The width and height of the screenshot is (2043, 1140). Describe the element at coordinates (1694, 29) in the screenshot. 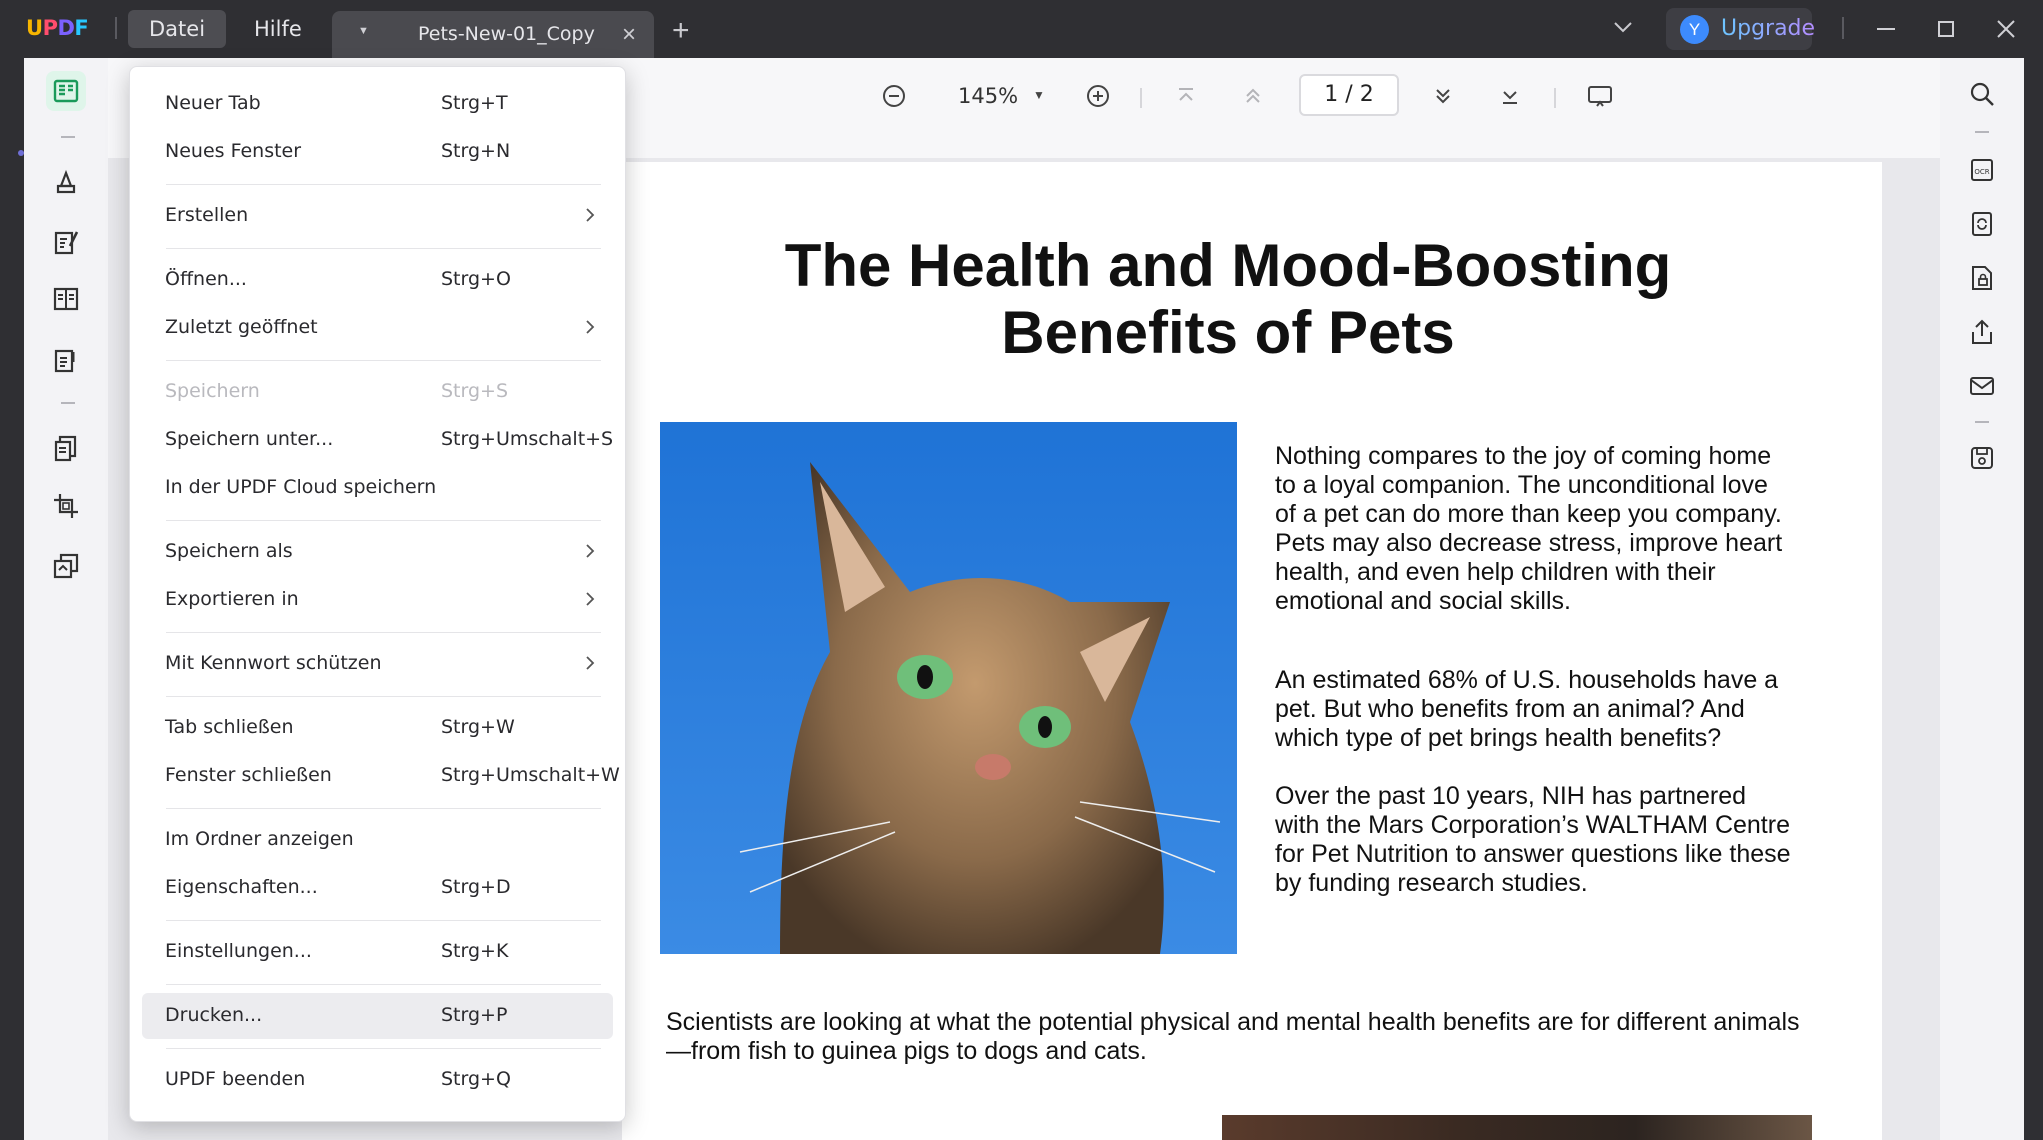

I see `avatar: Y` at that location.